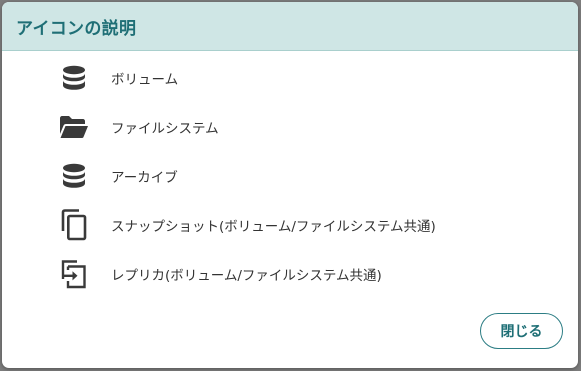 The height and width of the screenshot is (371, 581). Describe the element at coordinates (145, 80) in the screenshot. I see `list-item-label: ボリューム` at that location.